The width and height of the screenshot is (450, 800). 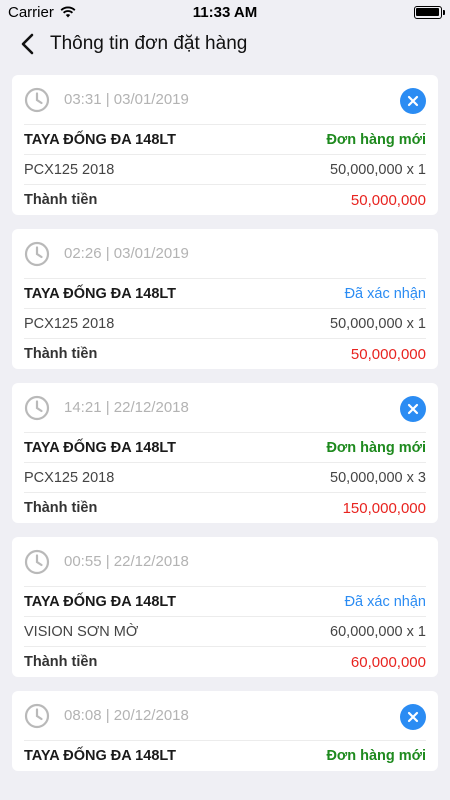 What do you see at coordinates (225, 562) in the screenshot?
I see `order-header: 00:55 | 22/12/2018` at bounding box center [225, 562].